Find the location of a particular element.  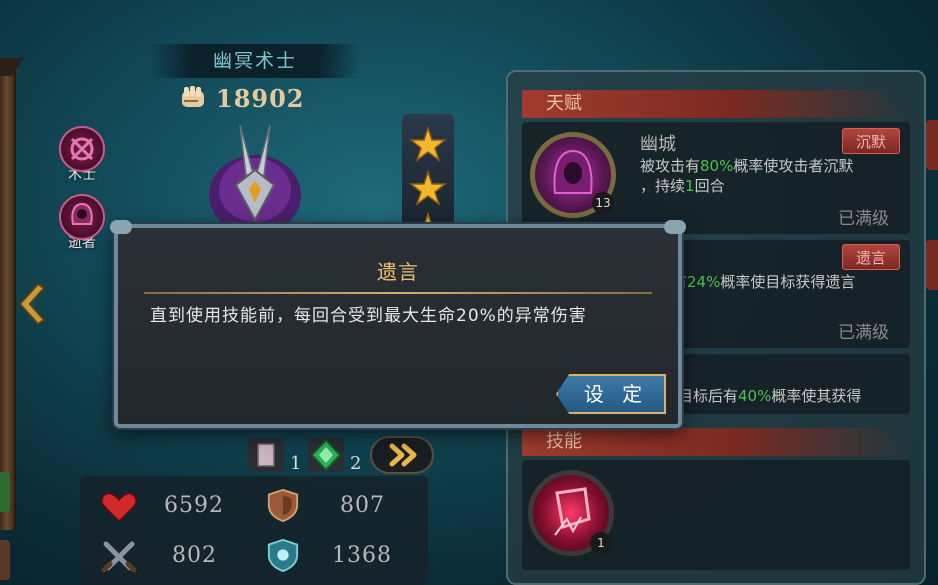

power-value: 18902 is located at coordinates (260, 98).